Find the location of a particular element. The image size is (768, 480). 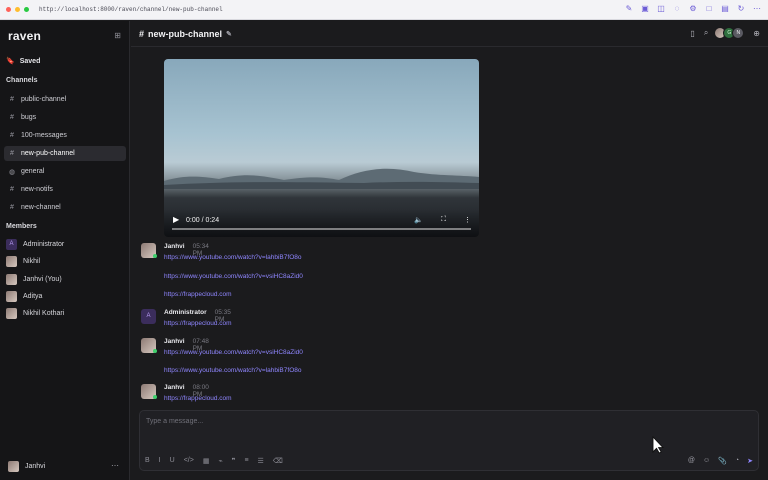

member-label: Administrator is located at coordinates (44, 244).